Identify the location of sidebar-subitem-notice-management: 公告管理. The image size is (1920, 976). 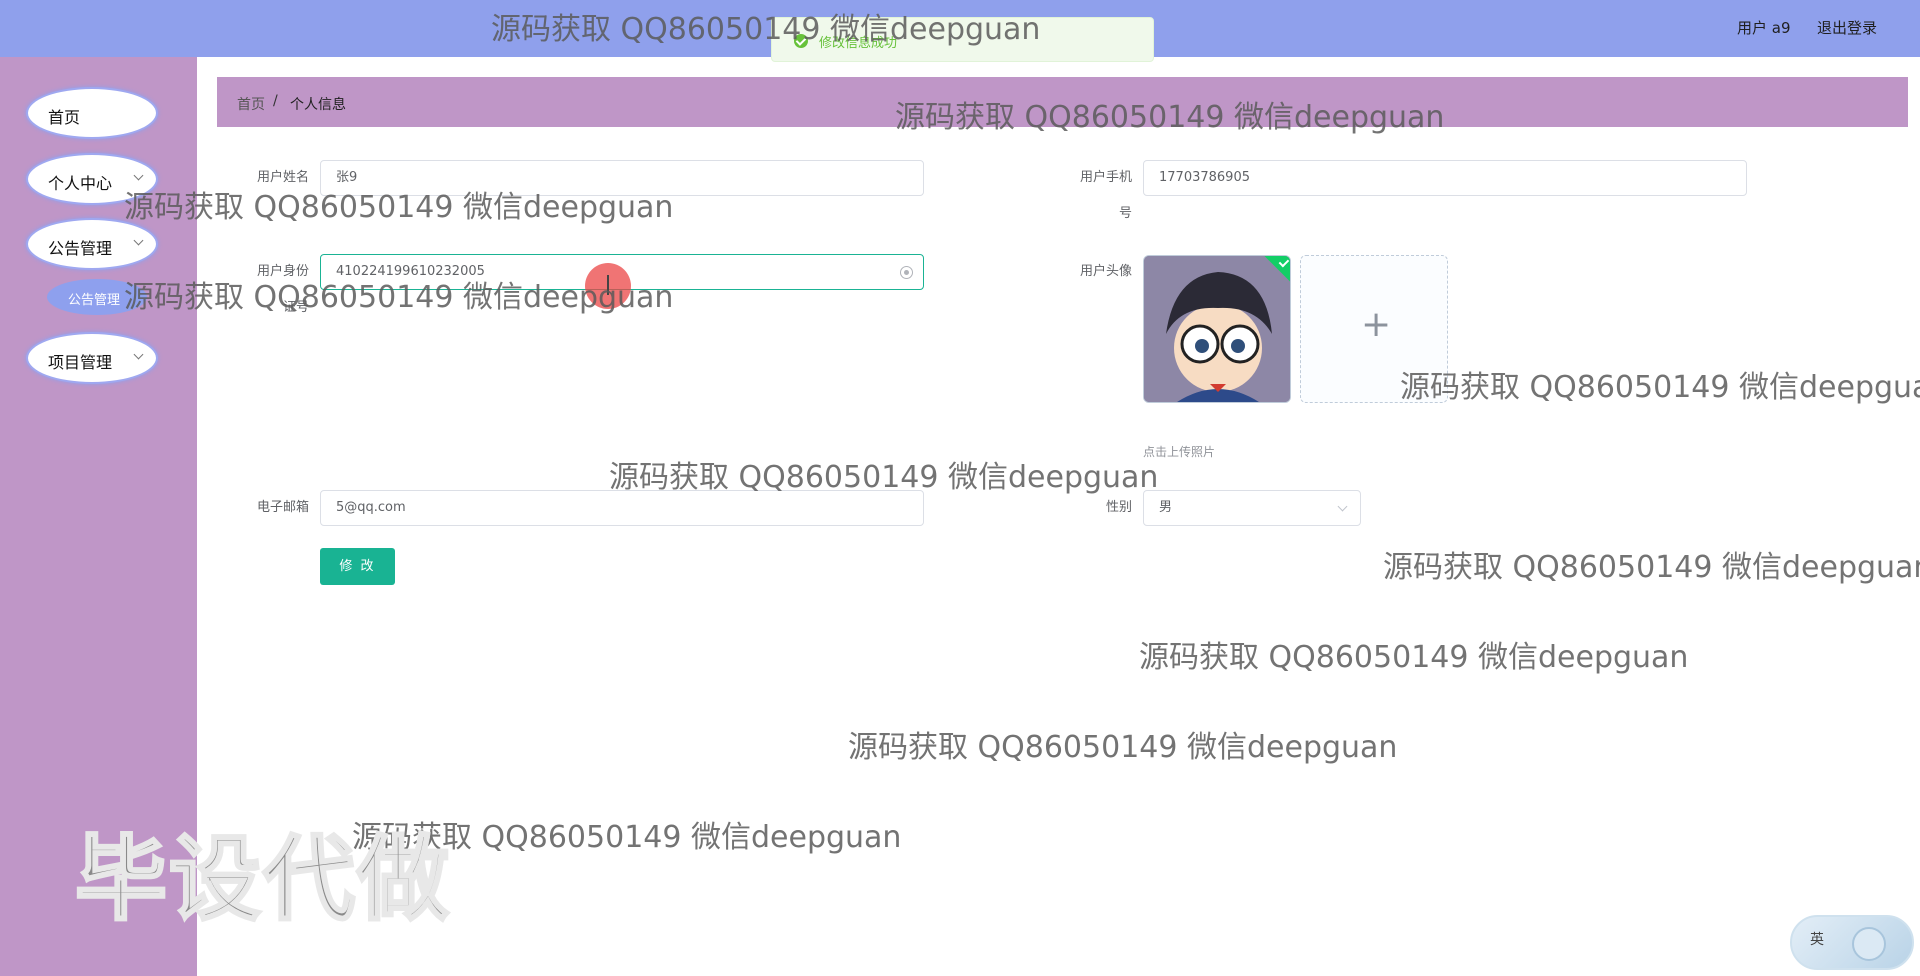
(97, 297).